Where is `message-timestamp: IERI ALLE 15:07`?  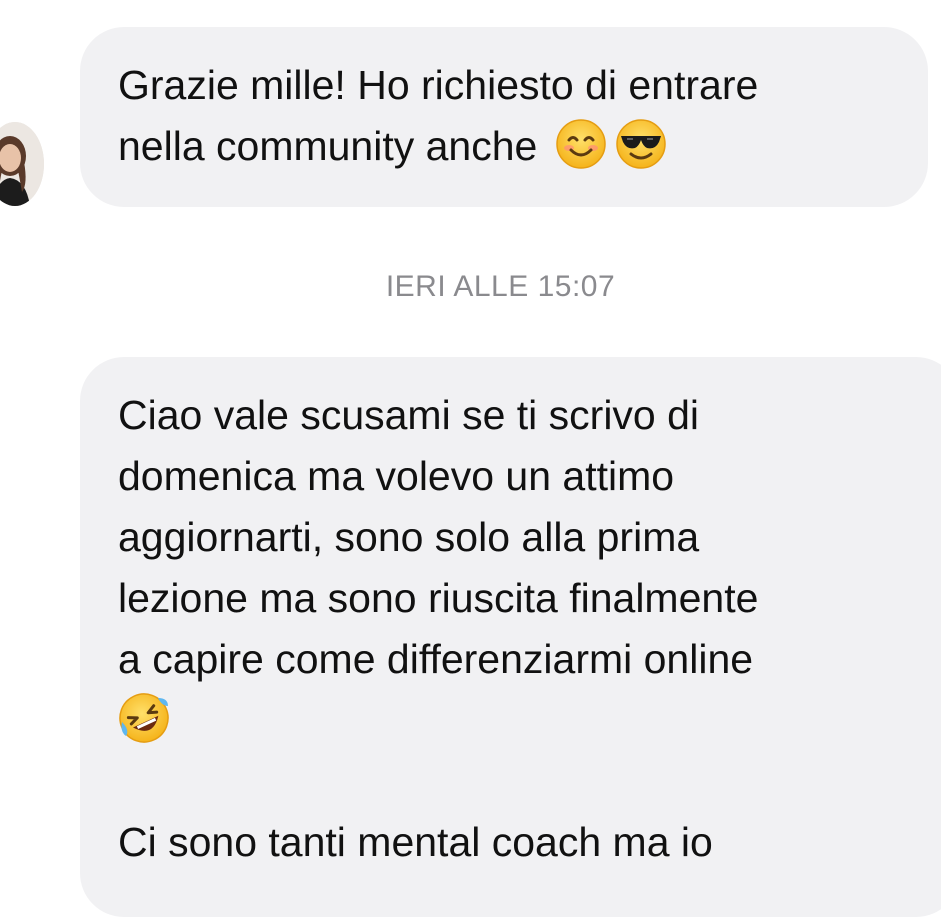 message-timestamp: IERI ALLE 15:07 is located at coordinates (500, 286).